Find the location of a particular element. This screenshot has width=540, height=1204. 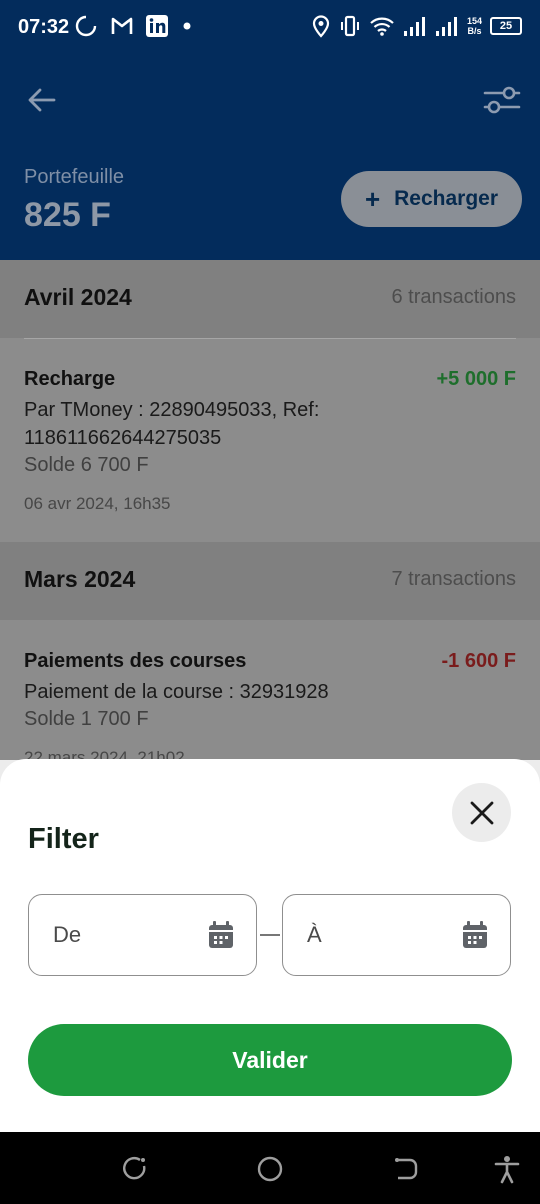

status-icons-right: 154 B/s 25 is located at coordinates (416, 26).